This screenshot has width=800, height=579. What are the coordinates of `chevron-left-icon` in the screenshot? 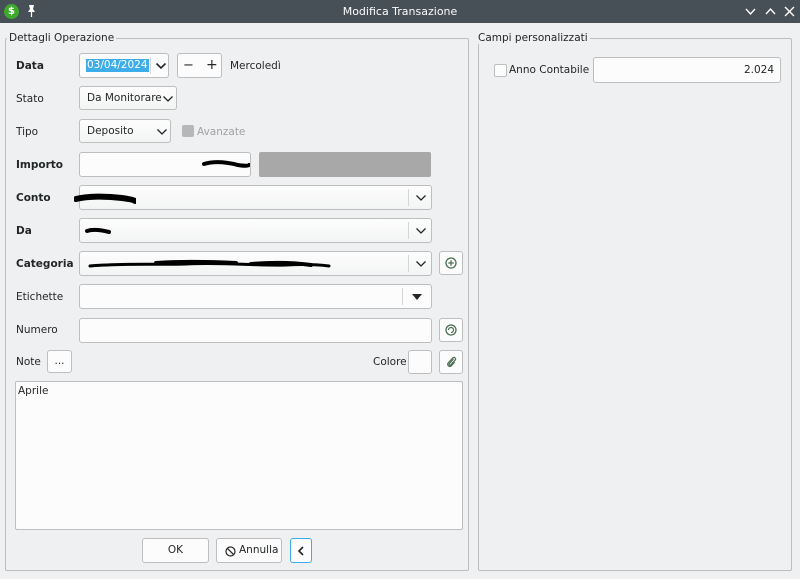 It's located at (300, 551).